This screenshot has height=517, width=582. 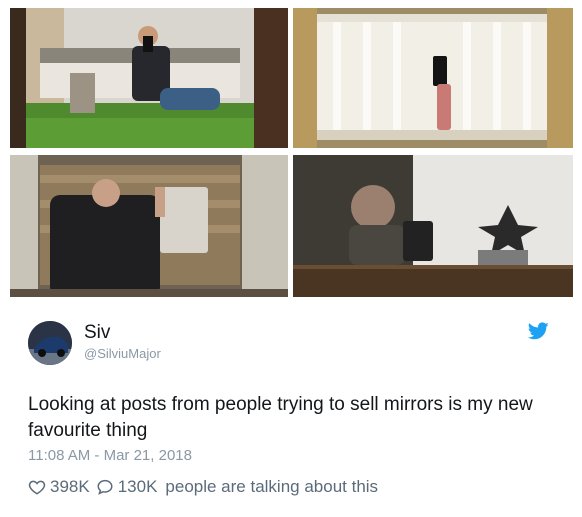 I want to click on mirror-photo-man-tablet, so click(x=149, y=226).